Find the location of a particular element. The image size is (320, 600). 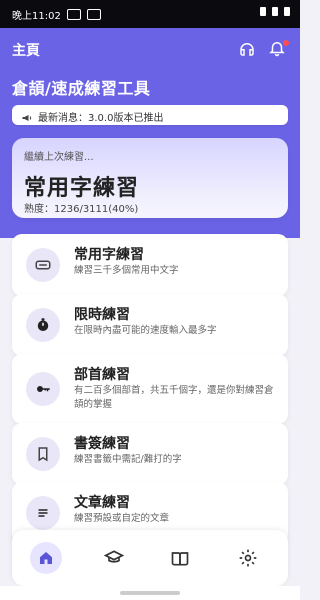

card-radical-practice: 部首練習 有二百多個部首，共五千個字，還是你對練習倉頡的掌握 is located at coordinates (150, 389).